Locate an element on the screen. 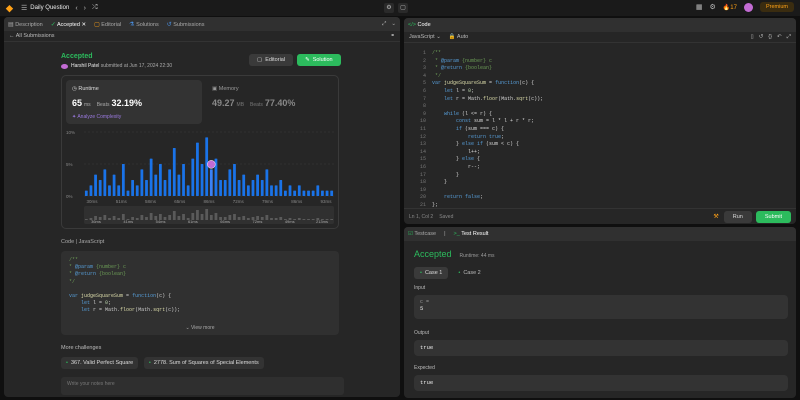  case-1-tab: • Case 1 is located at coordinates (431, 273).